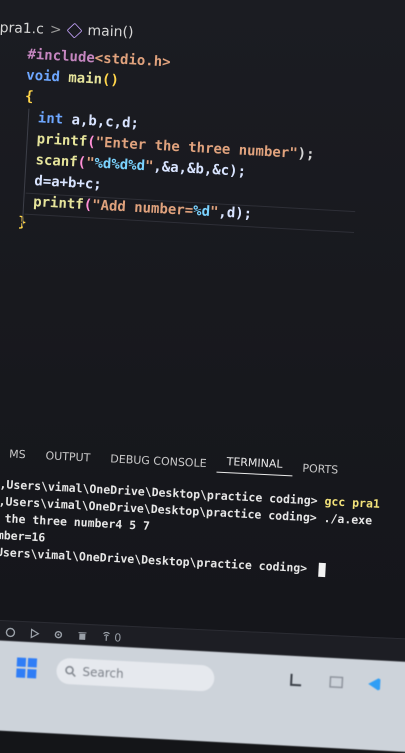 Image resolution: width=405 pixels, height=753 pixels. What do you see at coordinates (85, 78) in the screenshot?
I see `main-function-name: main` at bounding box center [85, 78].